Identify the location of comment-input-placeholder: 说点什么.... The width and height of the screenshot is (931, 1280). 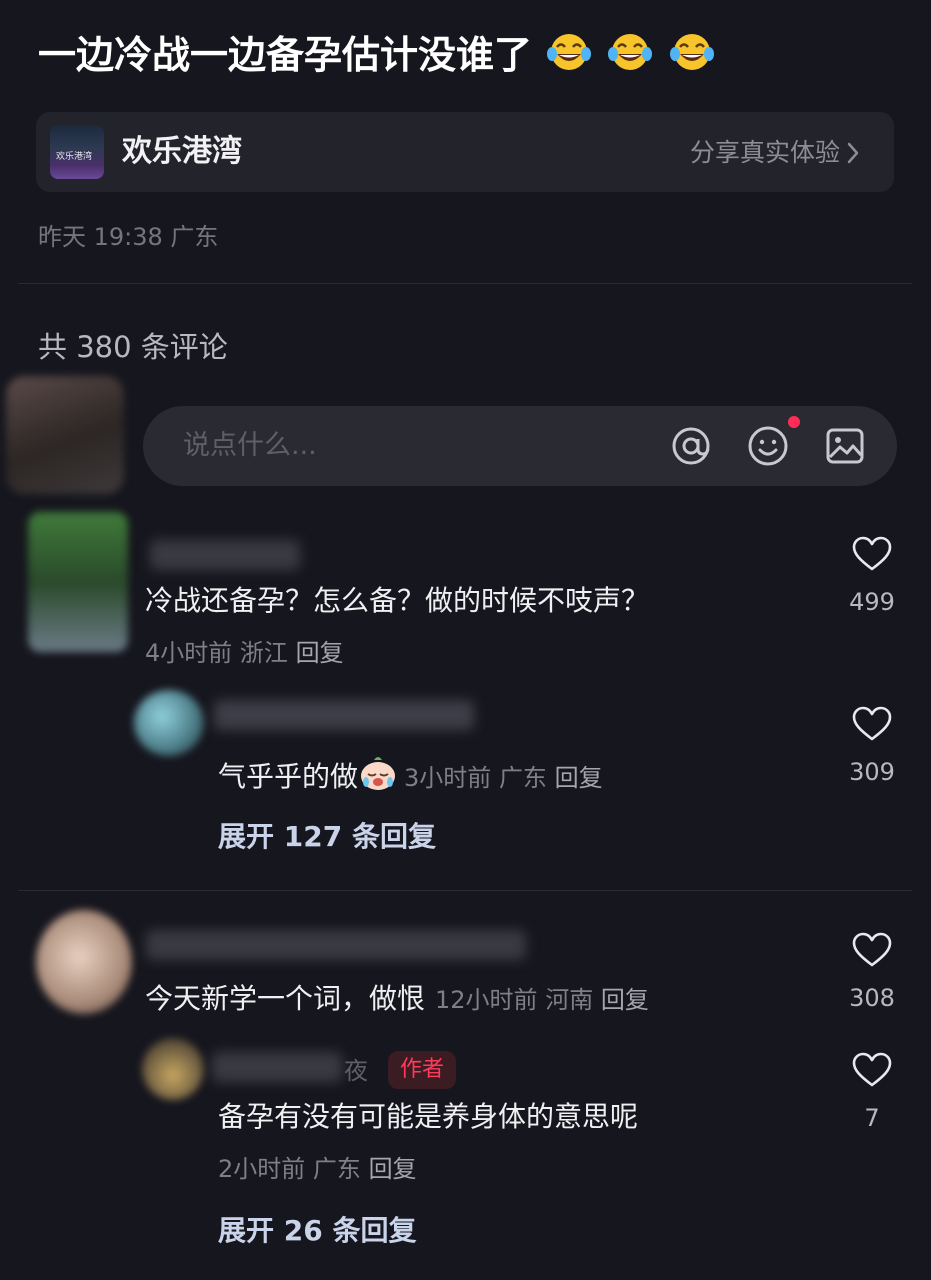
(250, 445).